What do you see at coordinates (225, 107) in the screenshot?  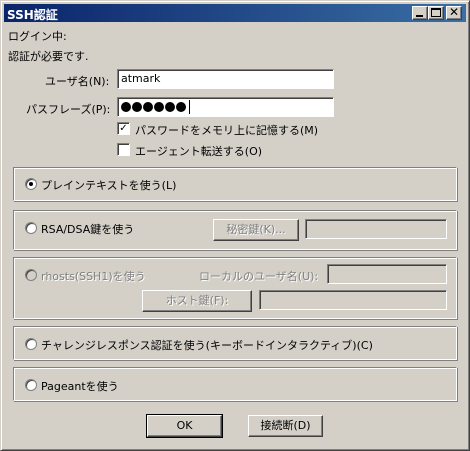 I see `passphrase-input` at bounding box center [225, 107].